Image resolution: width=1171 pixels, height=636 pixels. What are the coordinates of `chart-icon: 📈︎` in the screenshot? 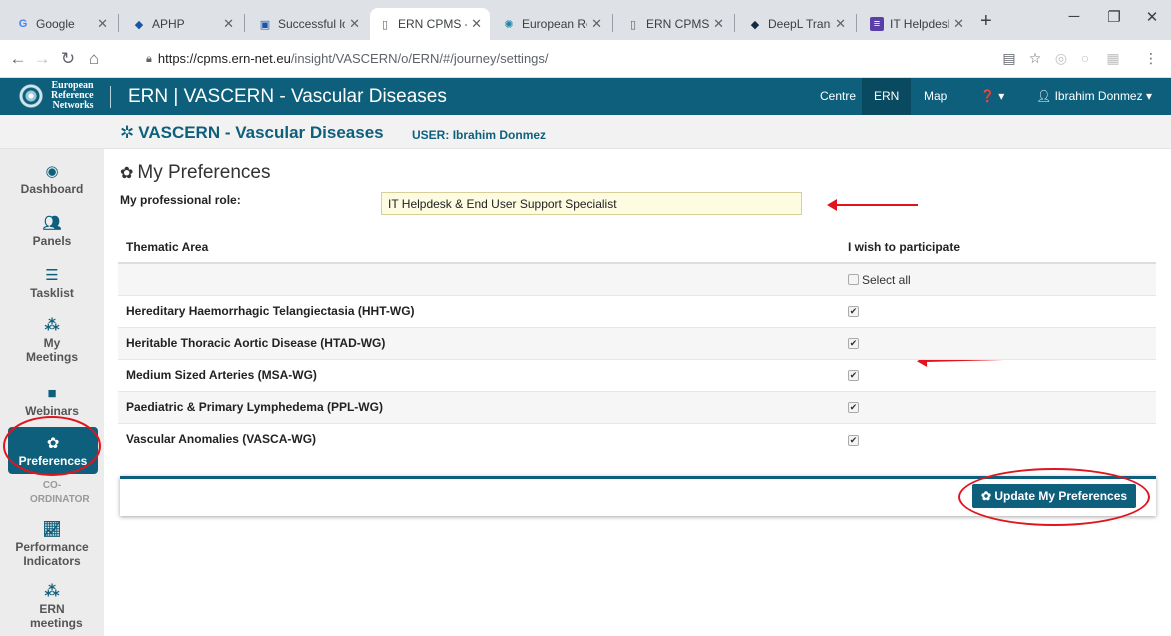 It's located at (52, 529).